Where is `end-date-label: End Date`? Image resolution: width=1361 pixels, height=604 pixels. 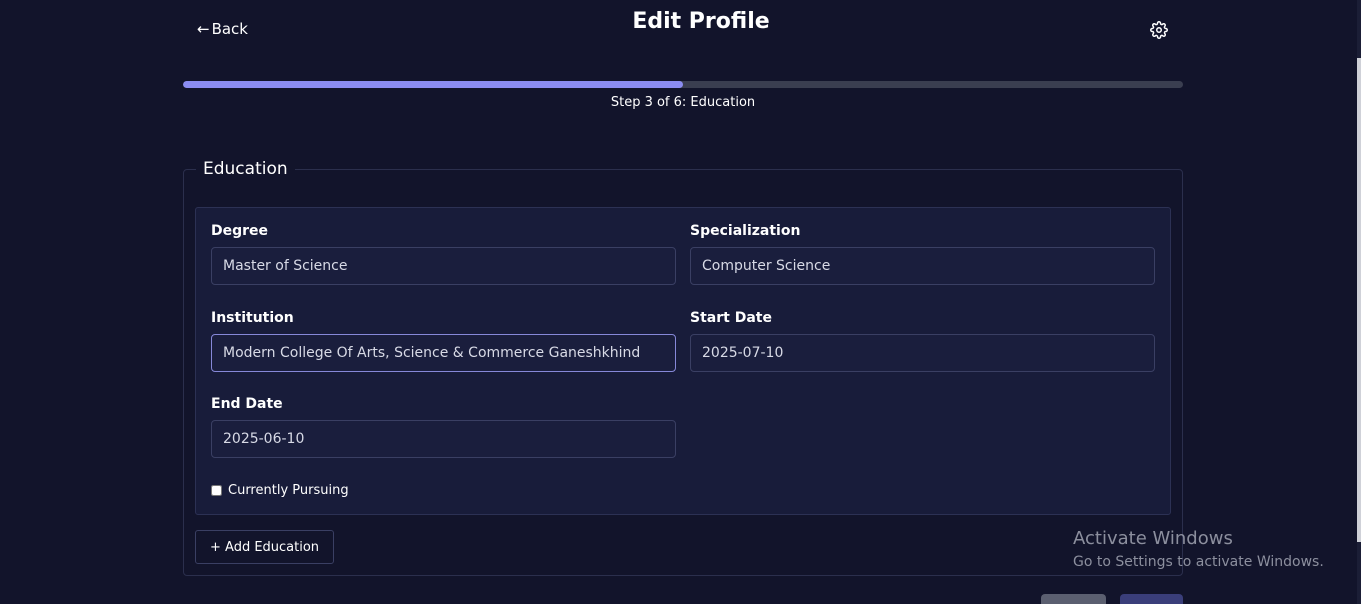 end-date-label: End Date is located at coordinates (247, 404).